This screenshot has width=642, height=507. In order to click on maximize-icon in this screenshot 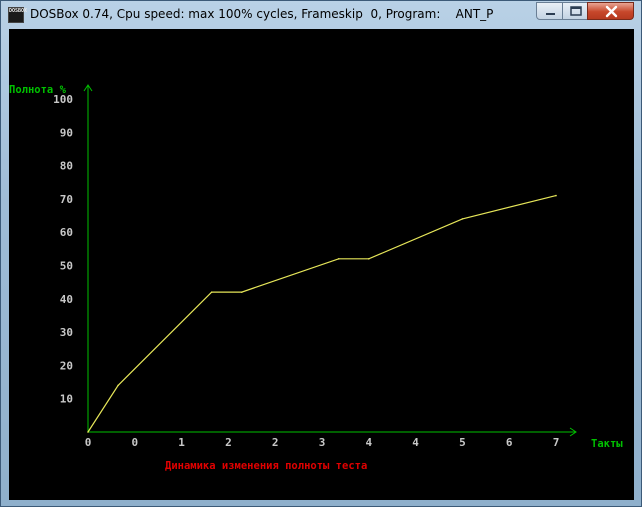, I will do `click(576, 11)`.